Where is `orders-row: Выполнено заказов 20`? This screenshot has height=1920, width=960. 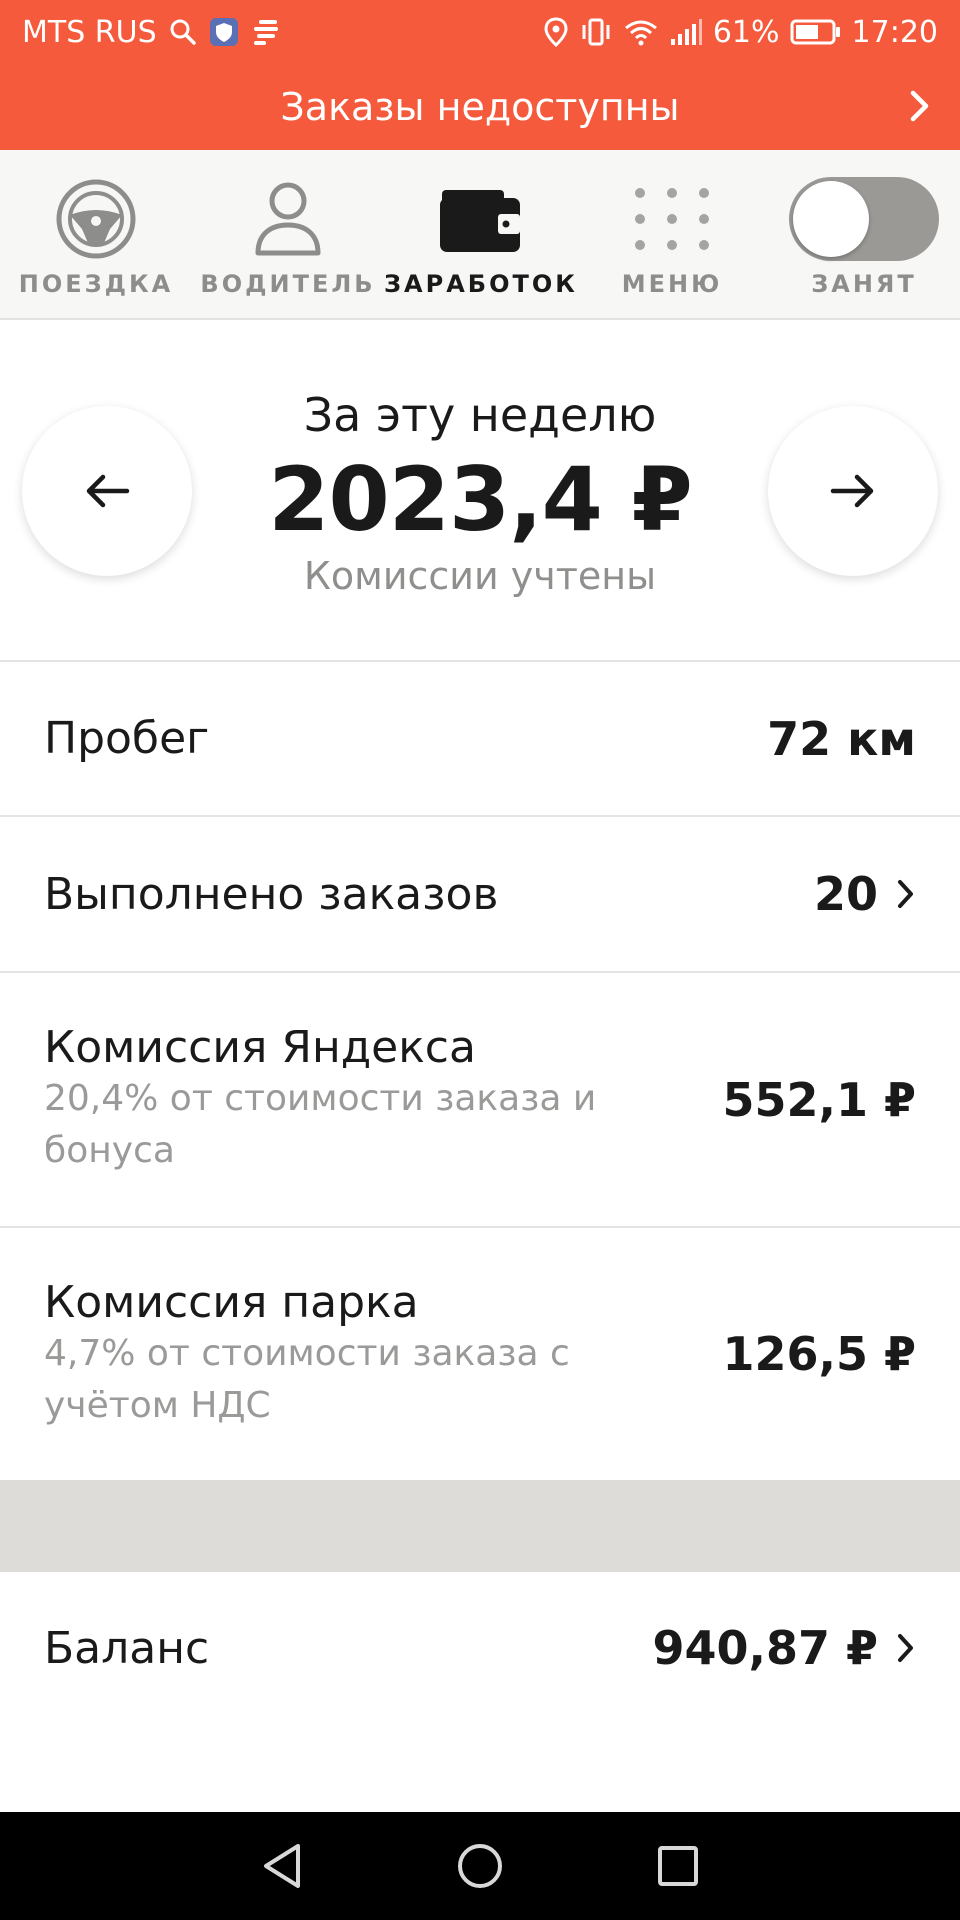 orders-row: Выполнено заказов 20 is located at coordinates (480, 895).